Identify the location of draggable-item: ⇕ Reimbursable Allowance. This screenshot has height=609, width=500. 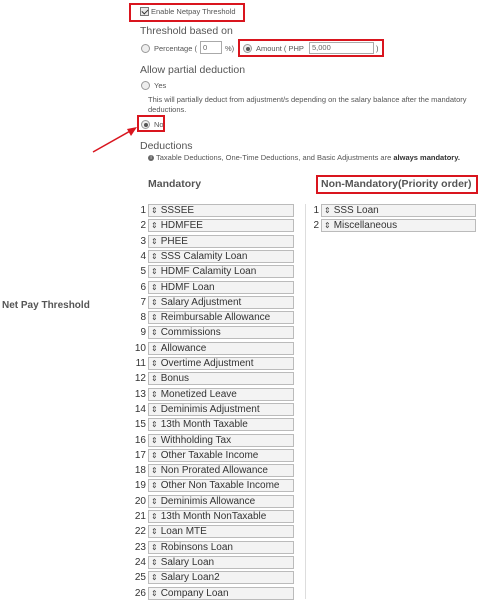
(221, 318).